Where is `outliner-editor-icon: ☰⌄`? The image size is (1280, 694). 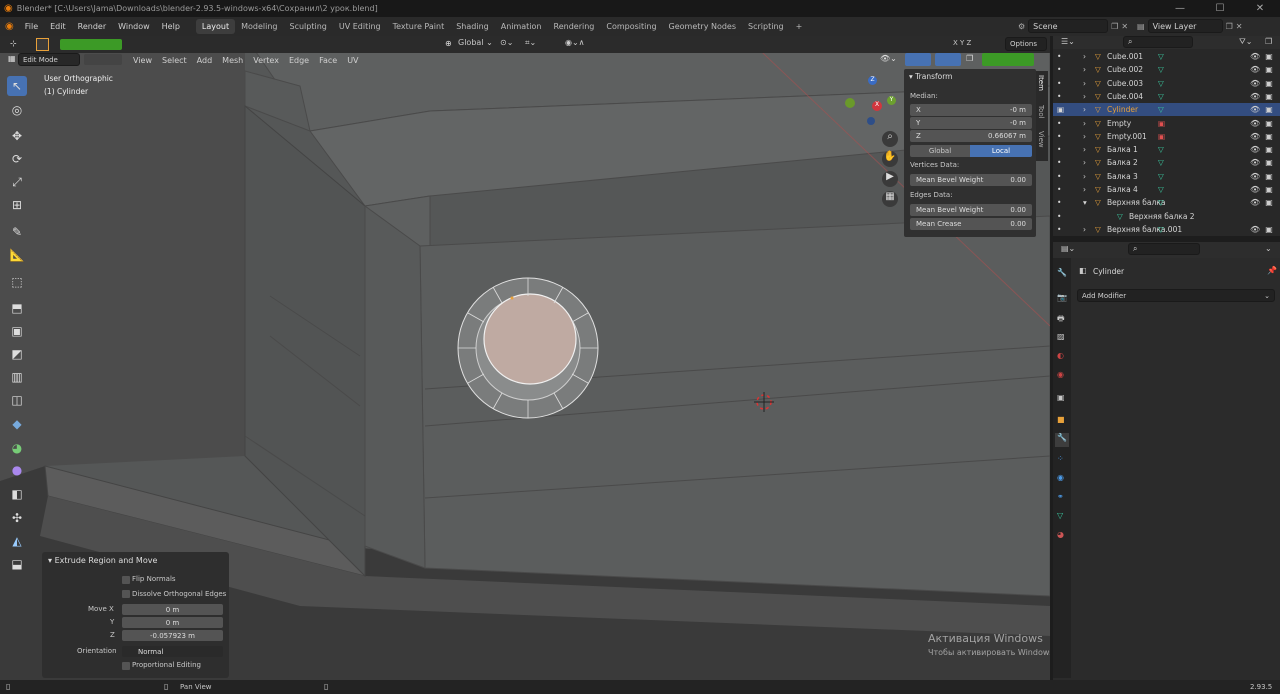
outliner-editor-icon: ☰⌄ is located at coordinates (1068, 41).